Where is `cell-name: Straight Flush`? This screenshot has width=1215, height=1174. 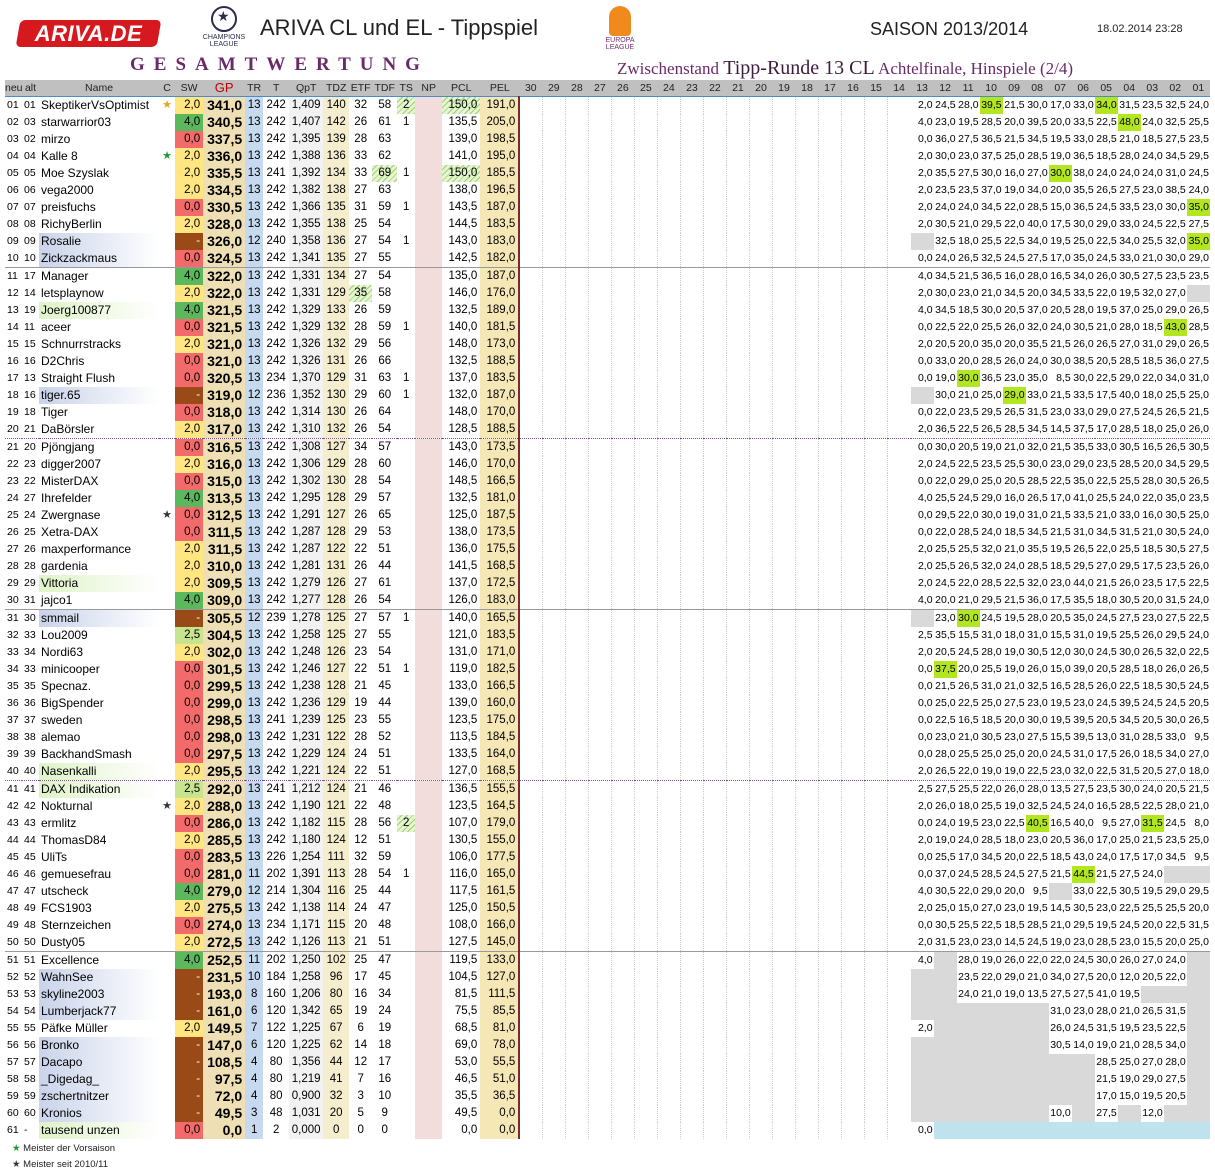 cell-name: Straight Flush is located at coordinates (99, 378).